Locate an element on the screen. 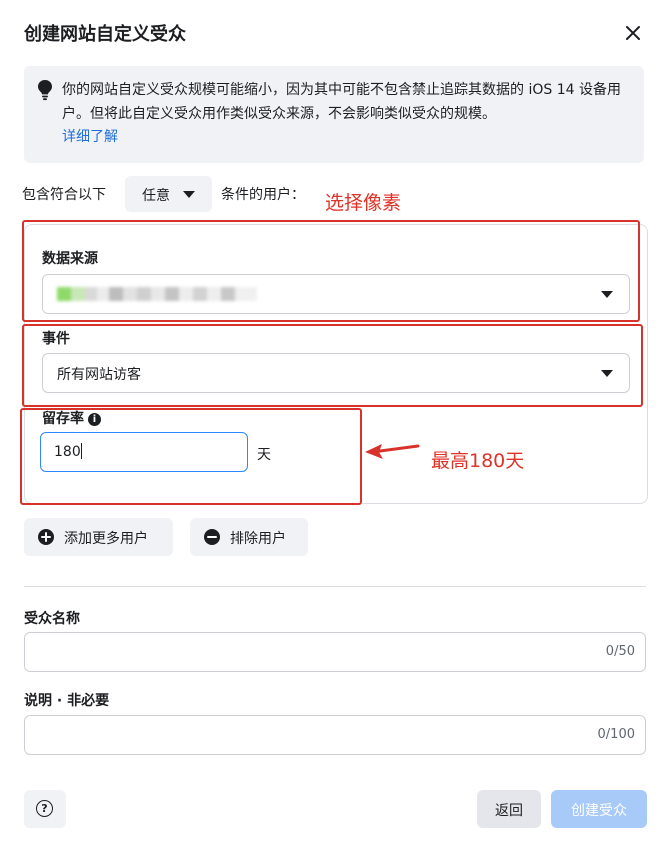 This screenshot has height=844, width=669. back-label: 返回 is located at coordinates (509, 811).